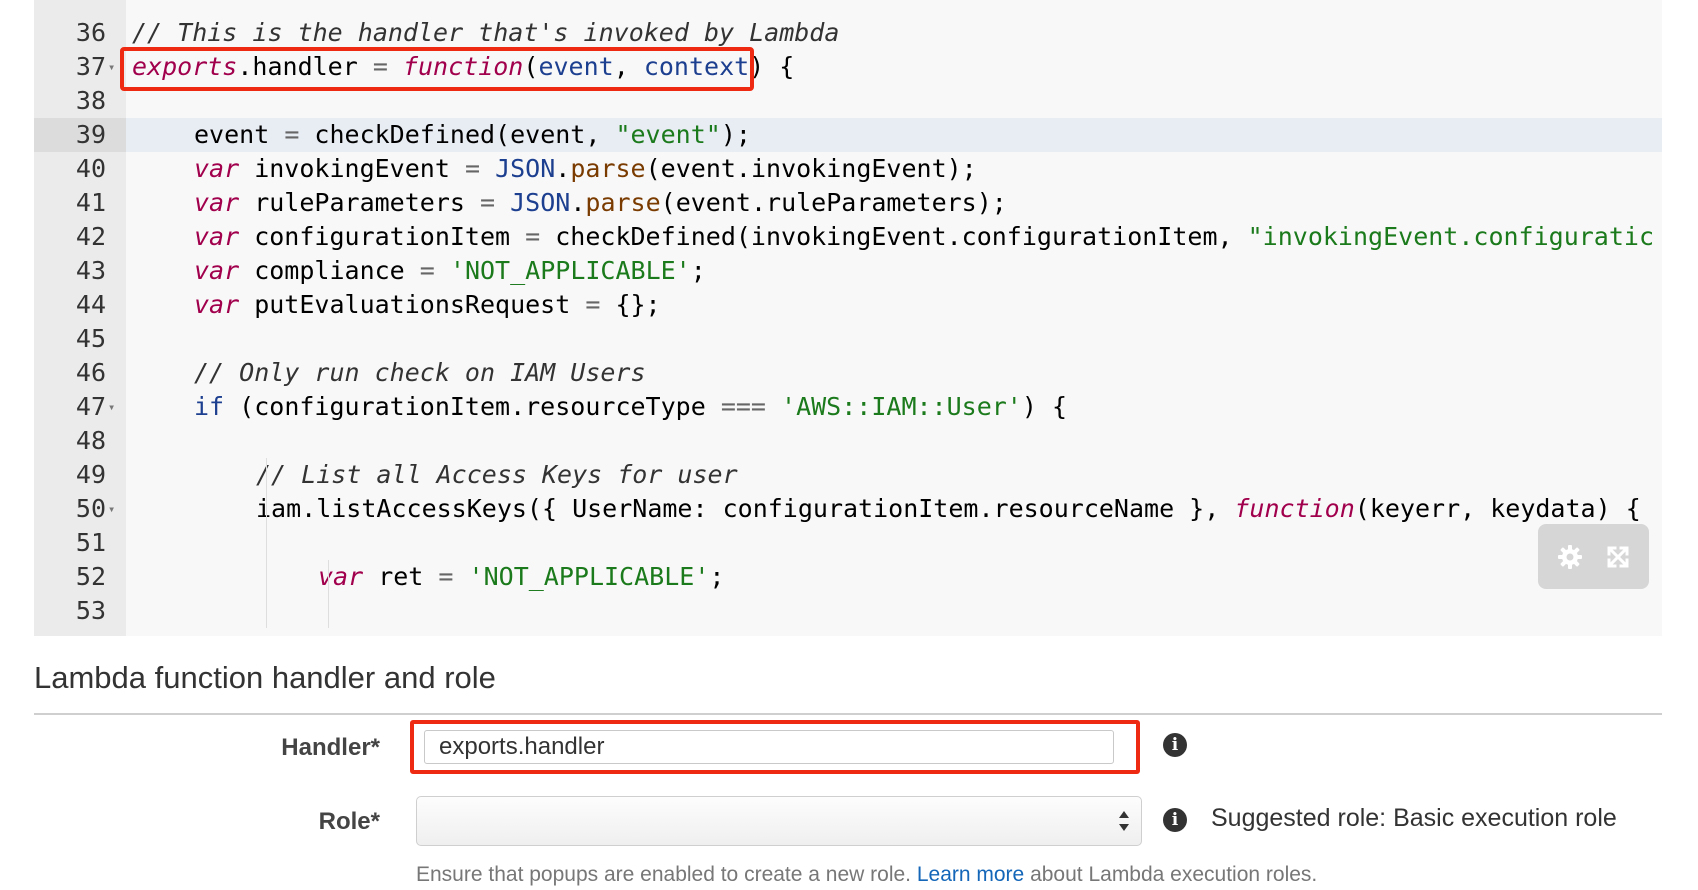 The width and height of the screenshot is (1698, 890). Describe the element at coordinates (329, 270) in the screenshot. I see `code-token: compliance` at that location.